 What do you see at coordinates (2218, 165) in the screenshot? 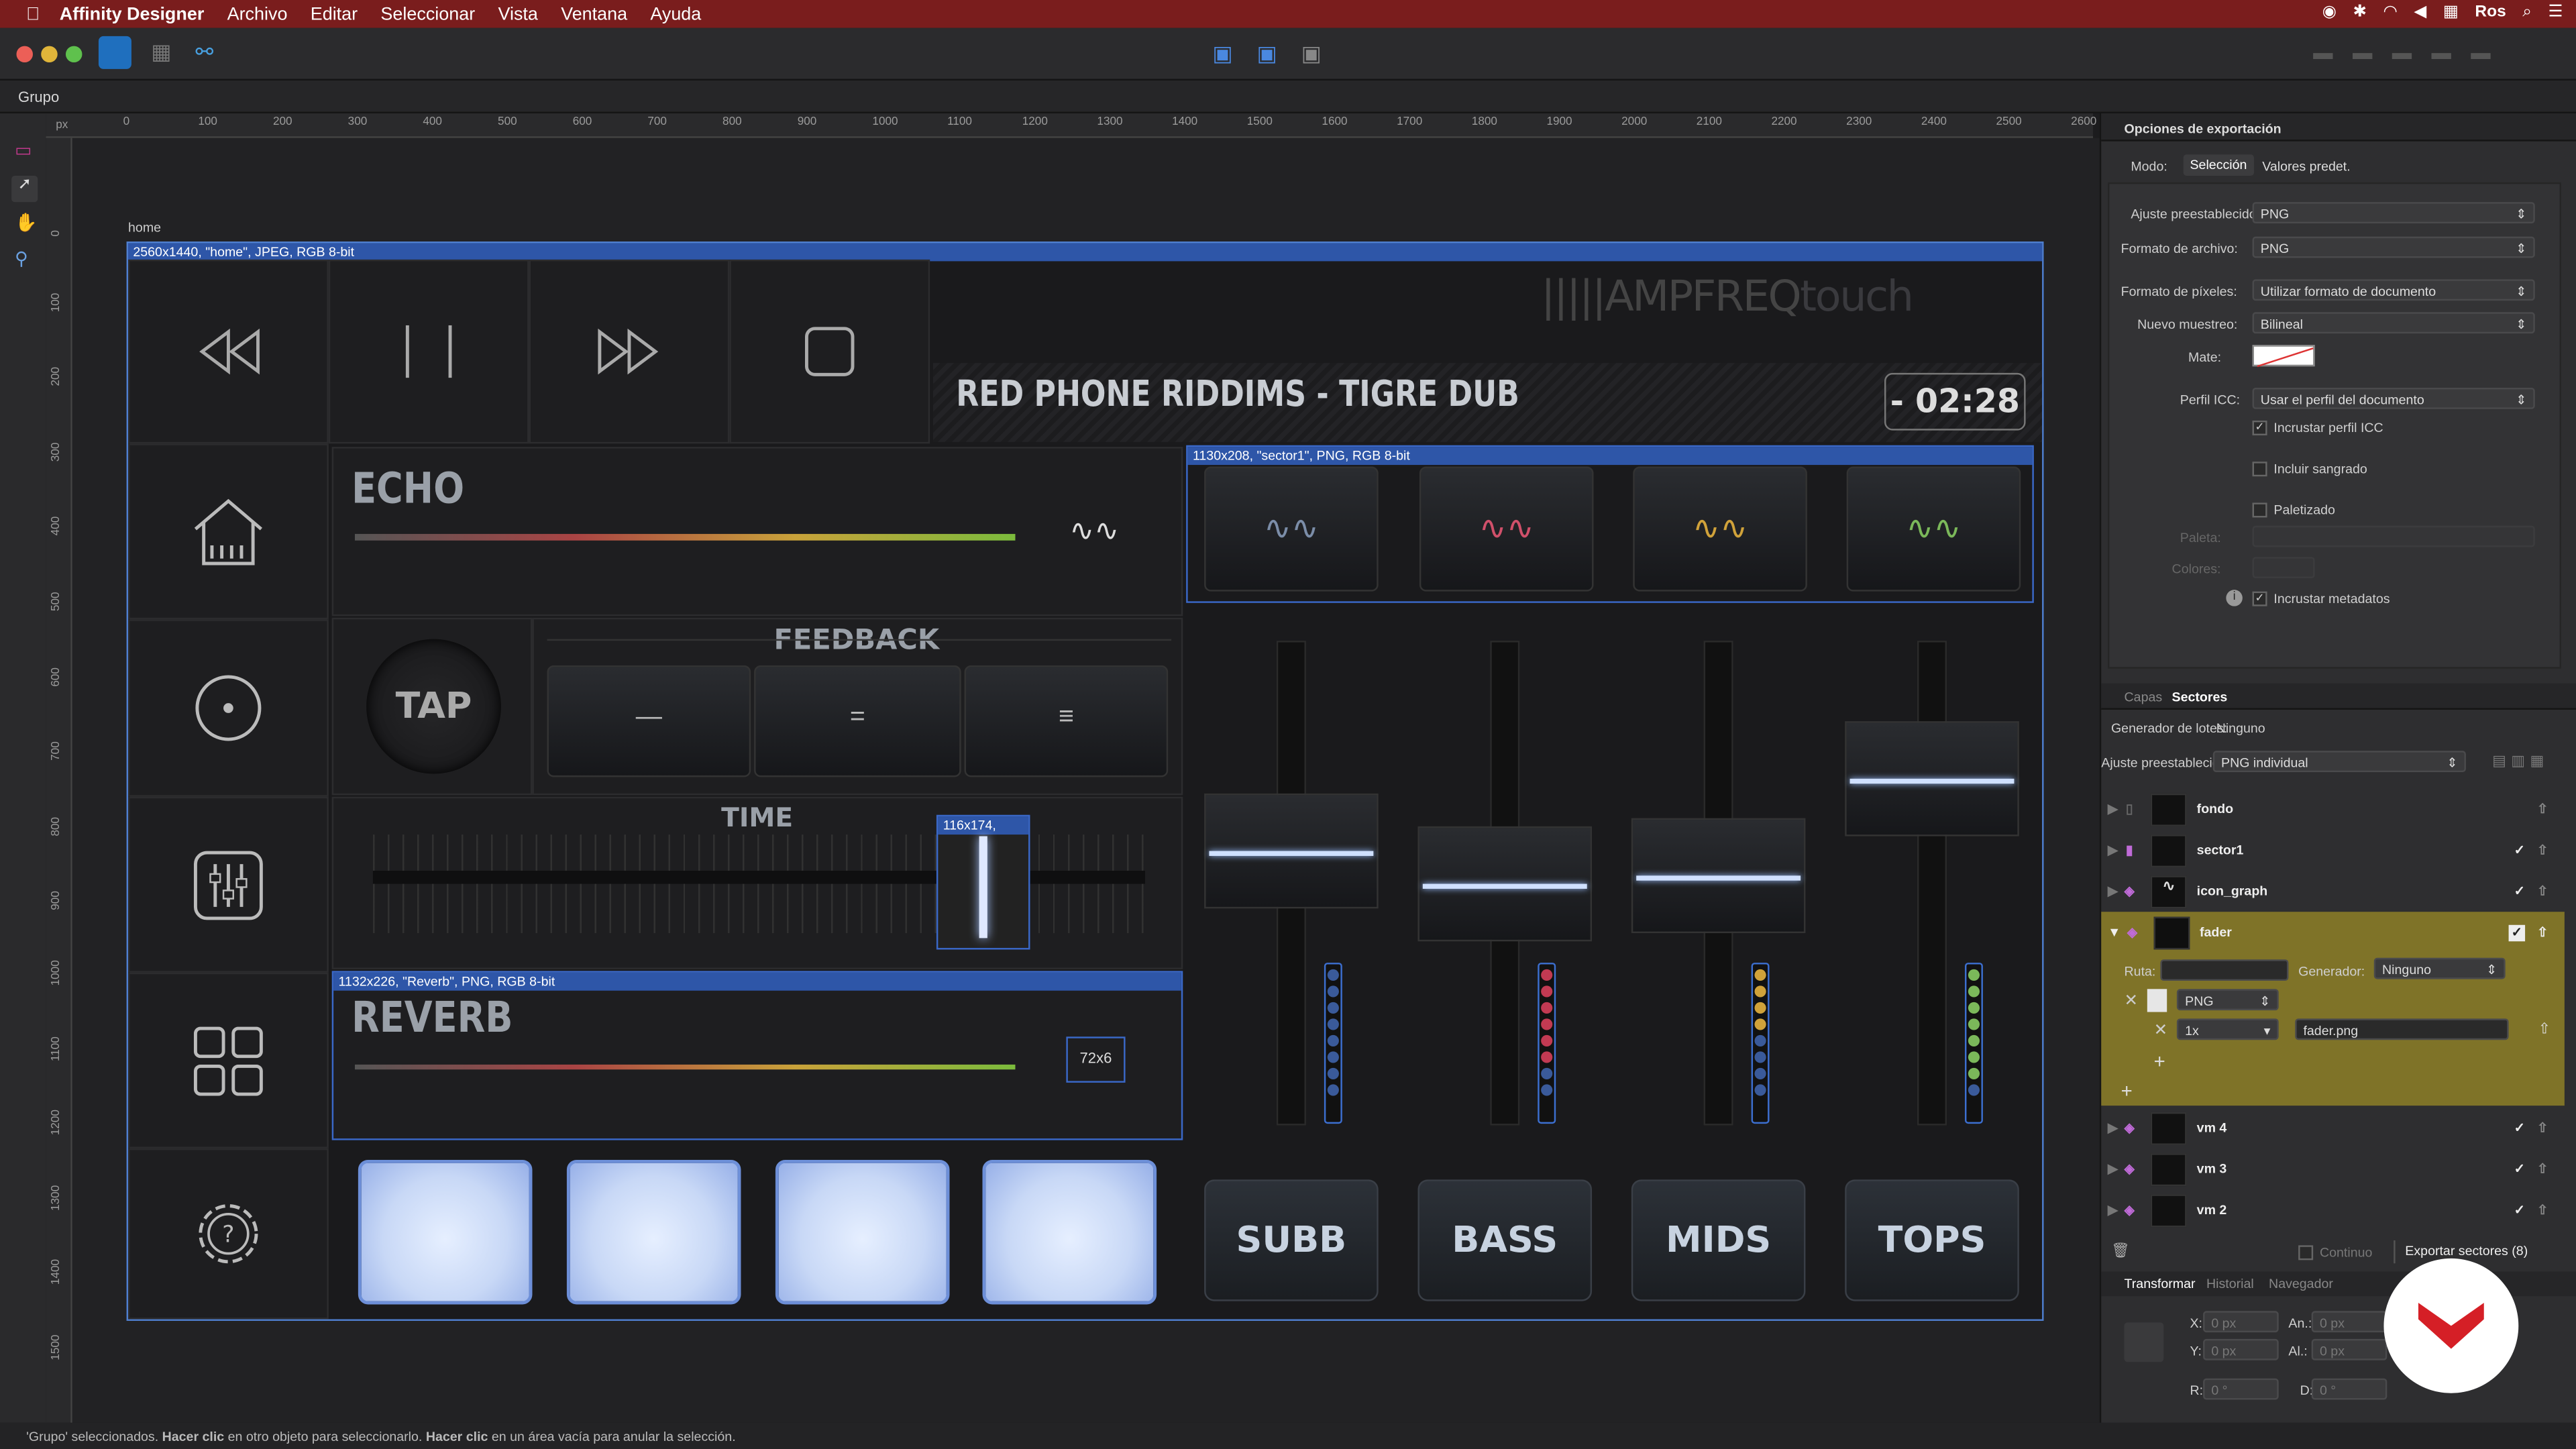
I see `mode-selection-tab: Selección` at bounding box center [2218, 165].